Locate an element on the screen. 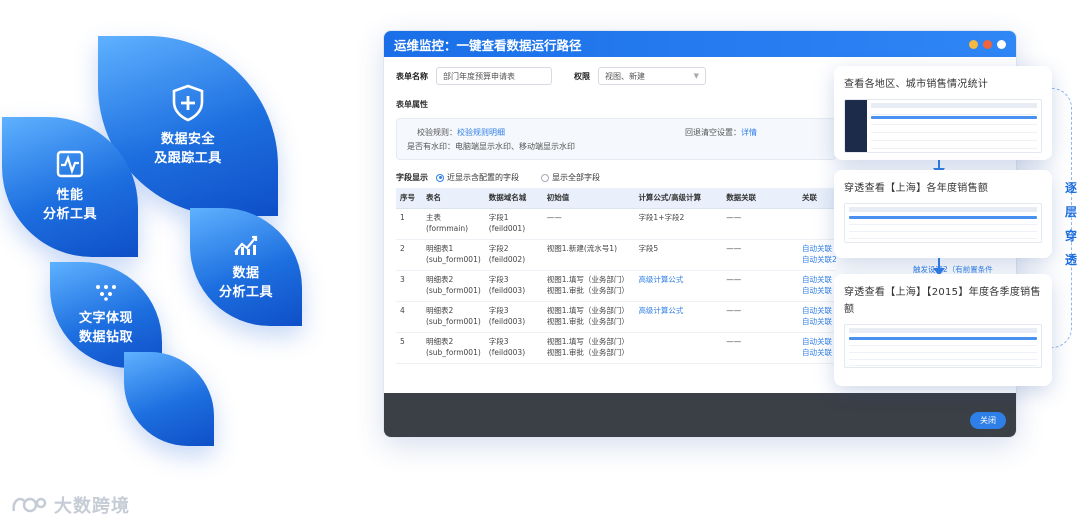 The image size is (1080, 526). tile-data-line2: 分析工具 is located at coordinates (245, 292).